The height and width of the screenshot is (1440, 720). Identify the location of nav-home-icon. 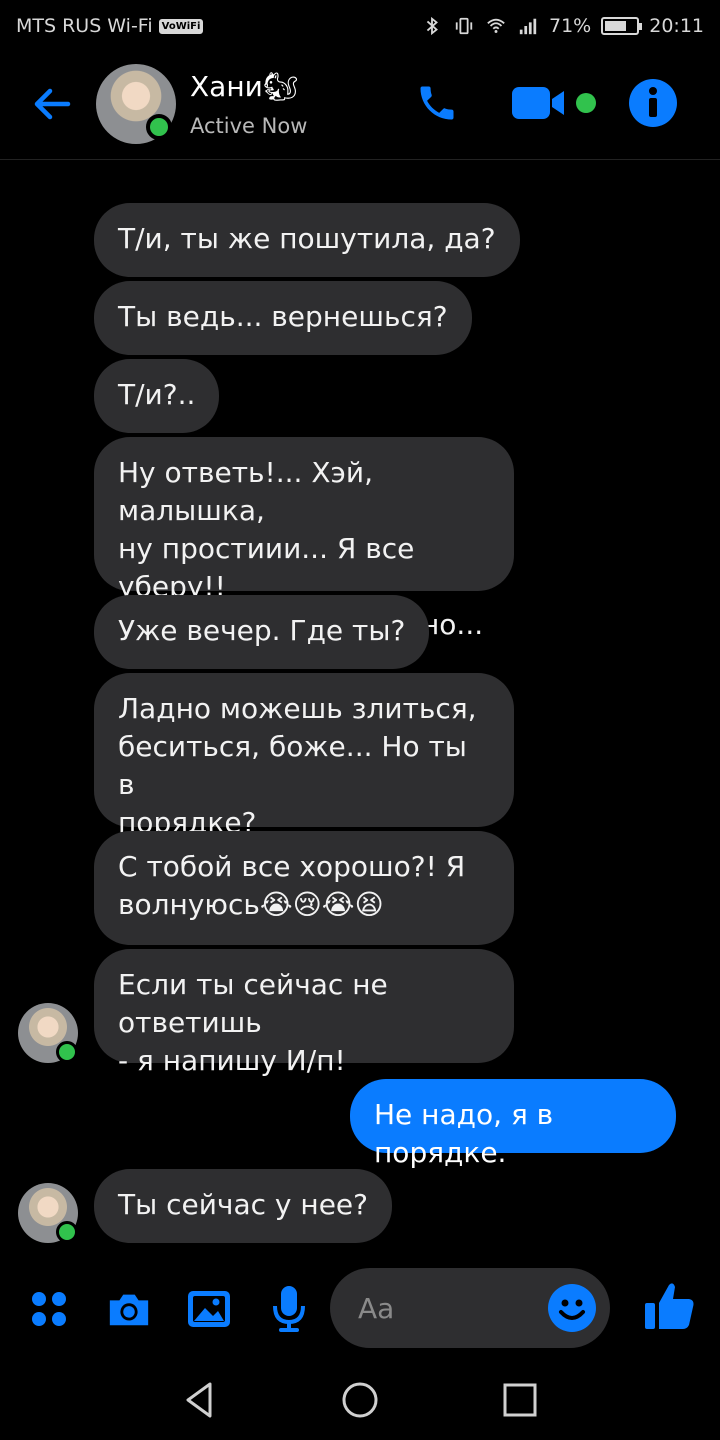
(360, 1400).